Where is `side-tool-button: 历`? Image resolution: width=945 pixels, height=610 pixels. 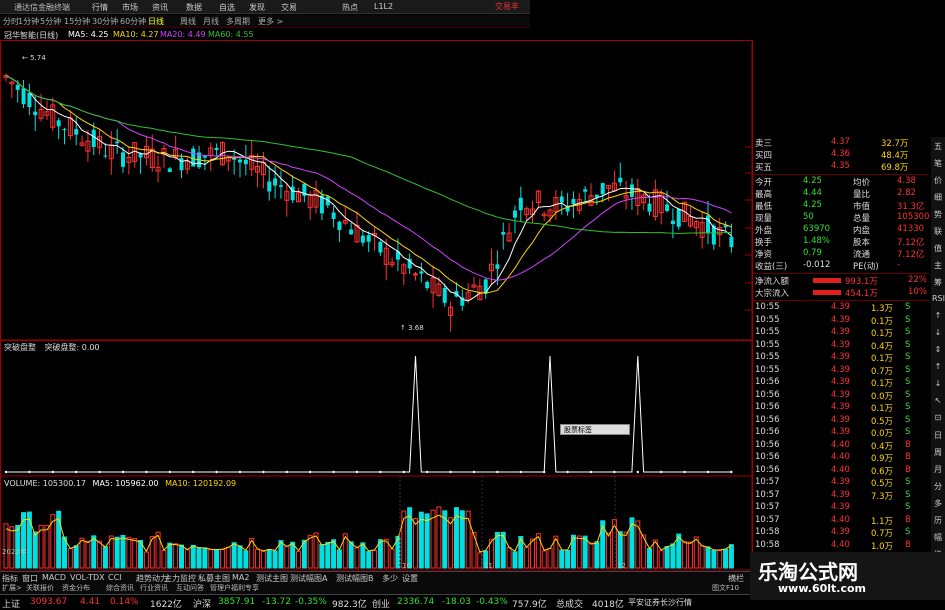 side-tool-button: 历 is located at coordinates (938, 521).